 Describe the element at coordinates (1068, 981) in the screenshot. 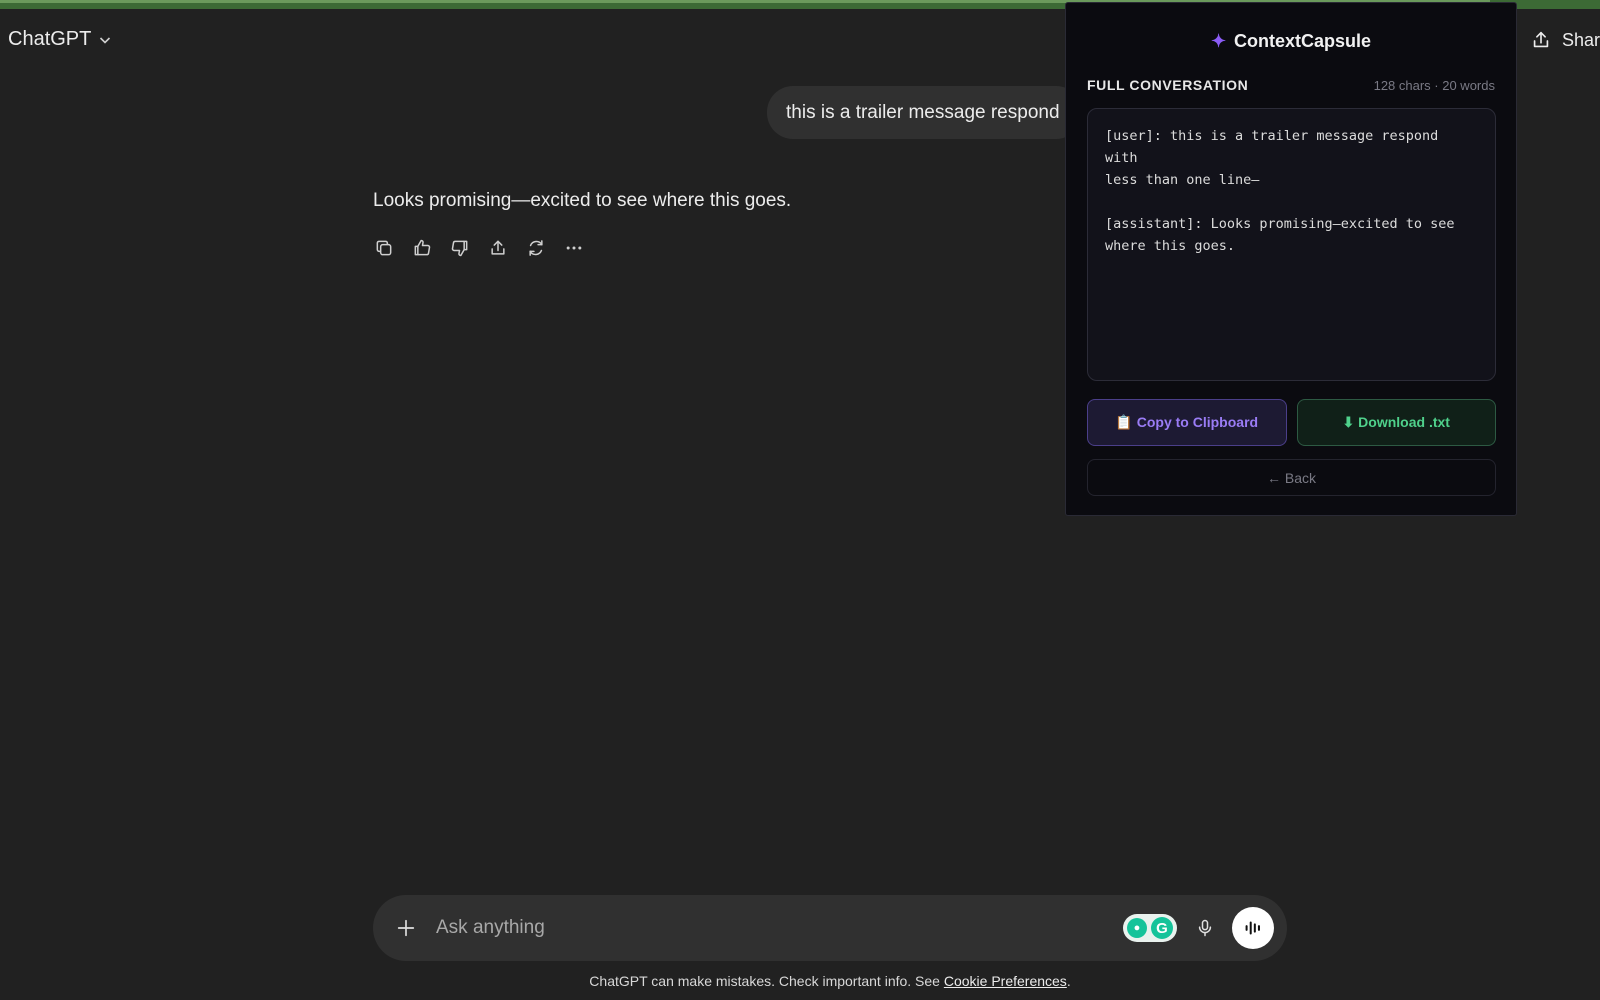

I see `disclaimer-suffix: .` at that location.